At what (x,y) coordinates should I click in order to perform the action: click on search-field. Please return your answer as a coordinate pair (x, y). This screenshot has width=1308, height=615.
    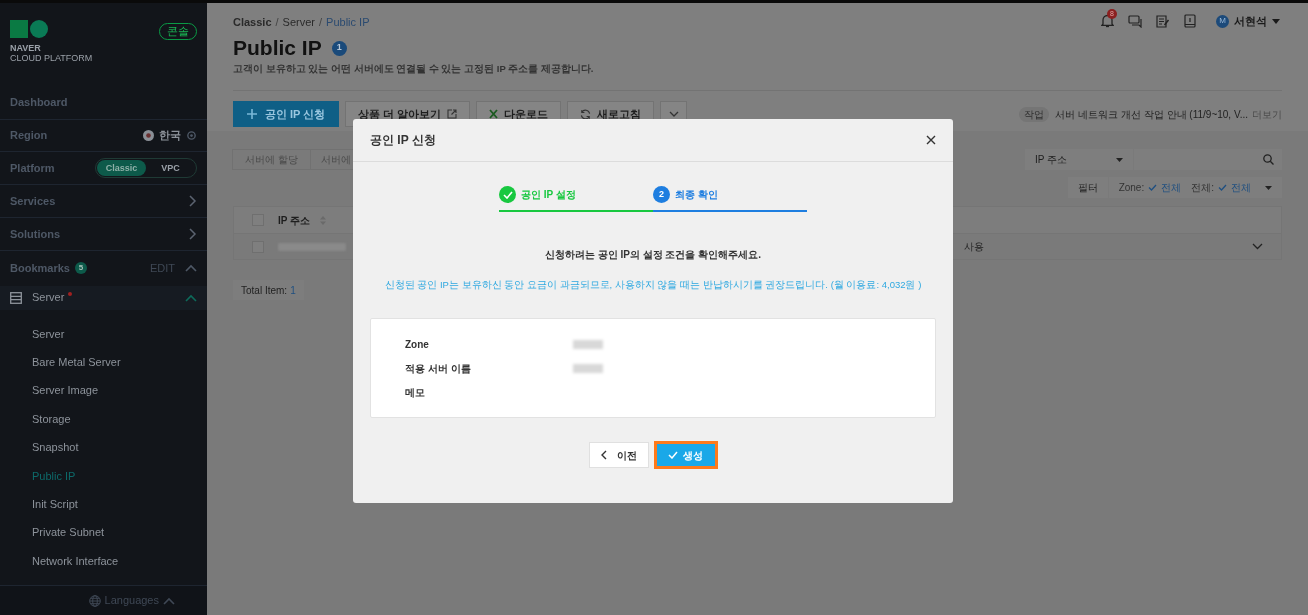
    Looking at the image, I should click on (1208, 159).